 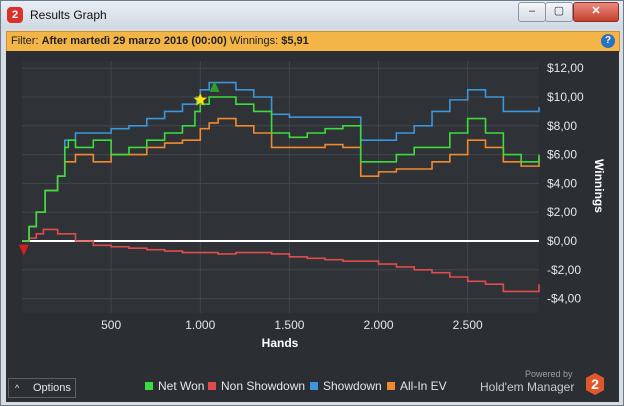 What do you see at coordinates (564, 270) in the screenshot?
I see `y-tick-label: -$2,00` at bounding box center [564, 270].